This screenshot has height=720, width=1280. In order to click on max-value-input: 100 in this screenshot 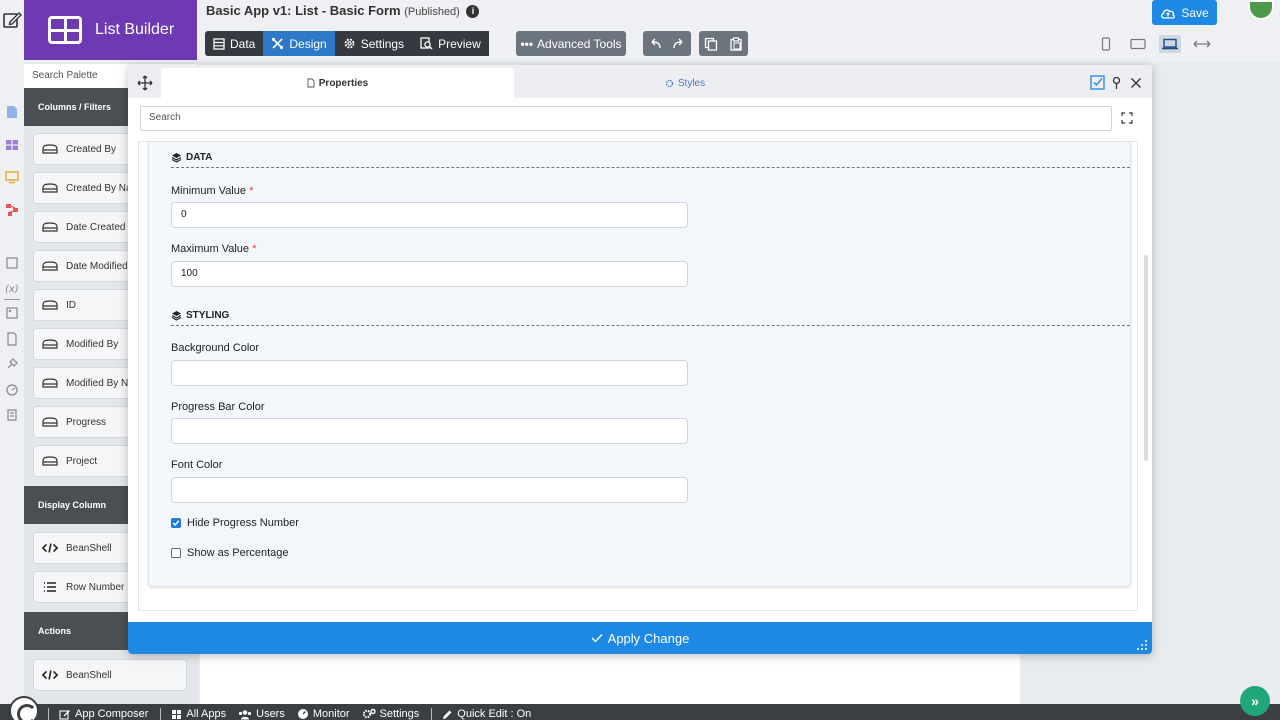, I will do `click(429, 274)`.